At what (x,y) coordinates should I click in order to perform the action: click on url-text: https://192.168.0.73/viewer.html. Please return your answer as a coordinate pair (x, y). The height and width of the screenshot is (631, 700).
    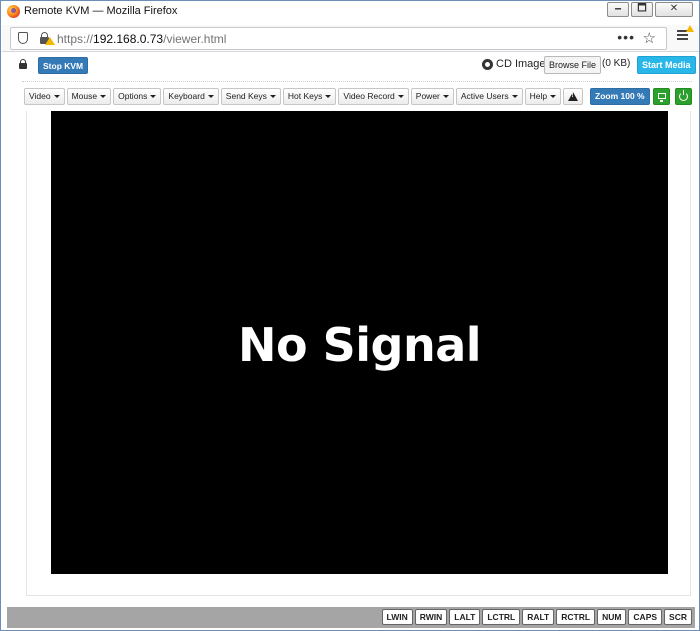
    Looking at the image, I should click on (141, 39).